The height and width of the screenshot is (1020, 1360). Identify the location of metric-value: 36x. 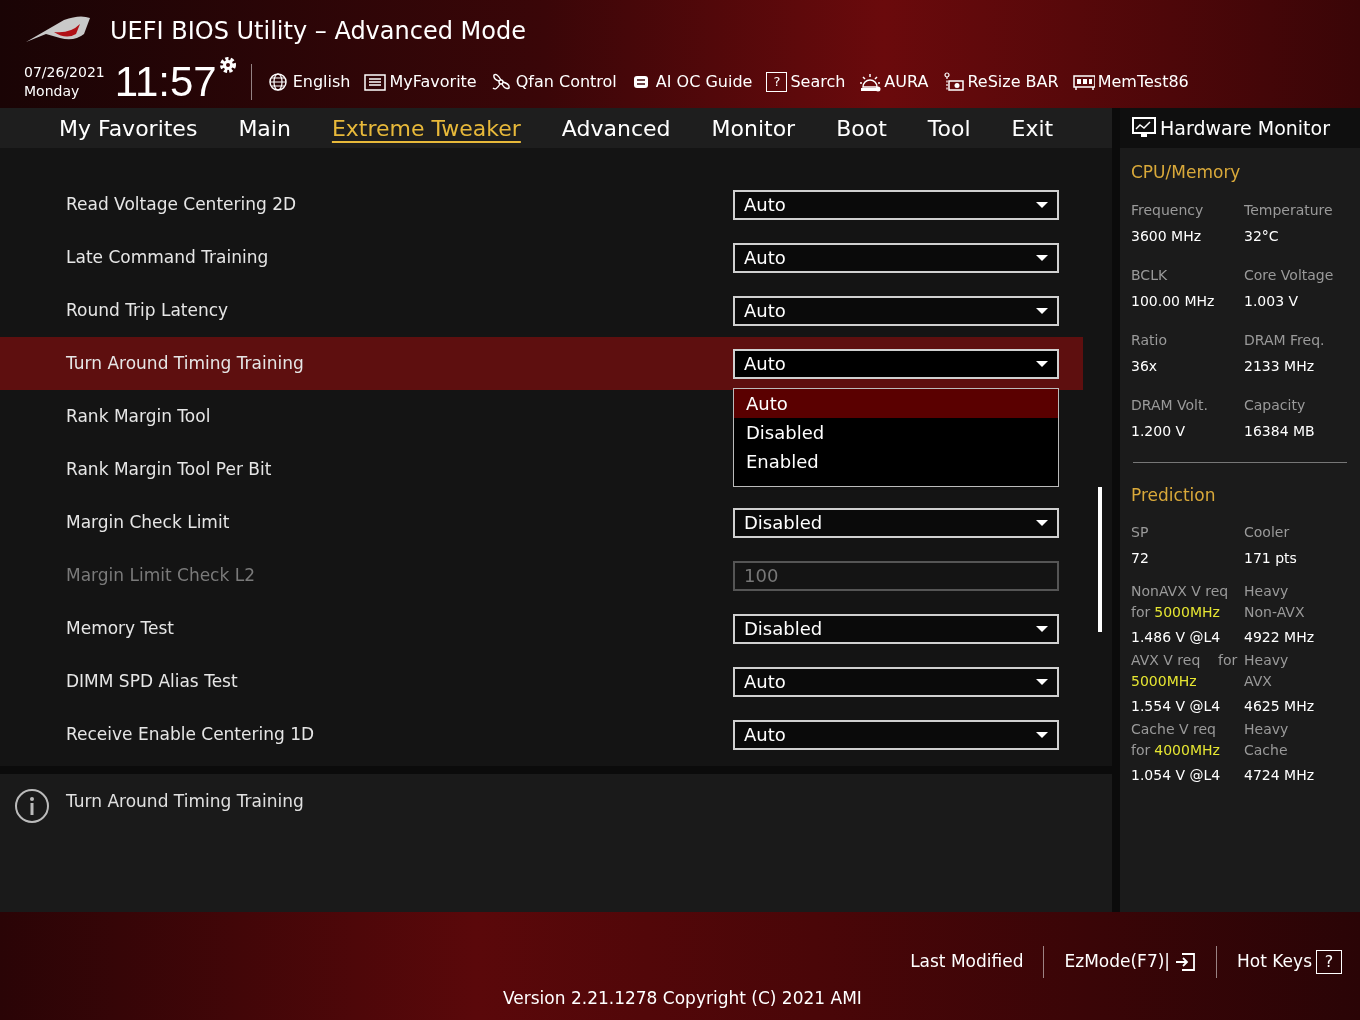
(1145, 366).